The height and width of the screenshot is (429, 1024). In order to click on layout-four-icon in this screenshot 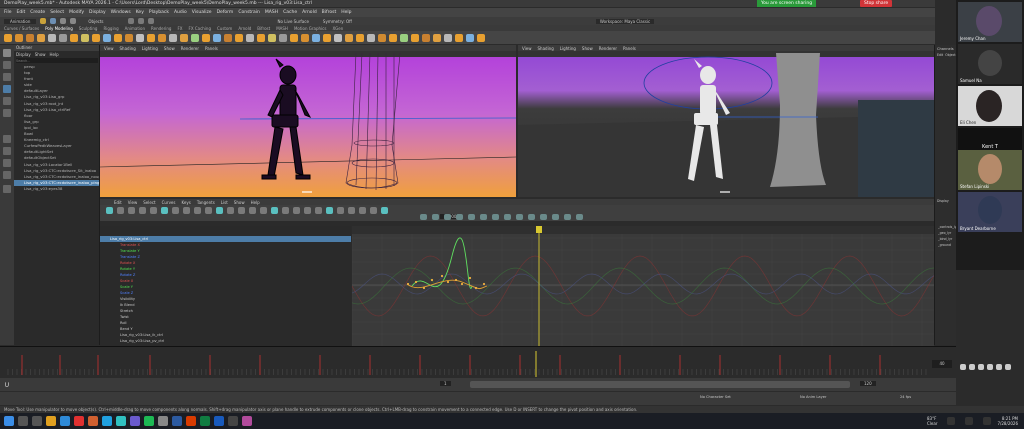, I will do `click(7, 151)`.